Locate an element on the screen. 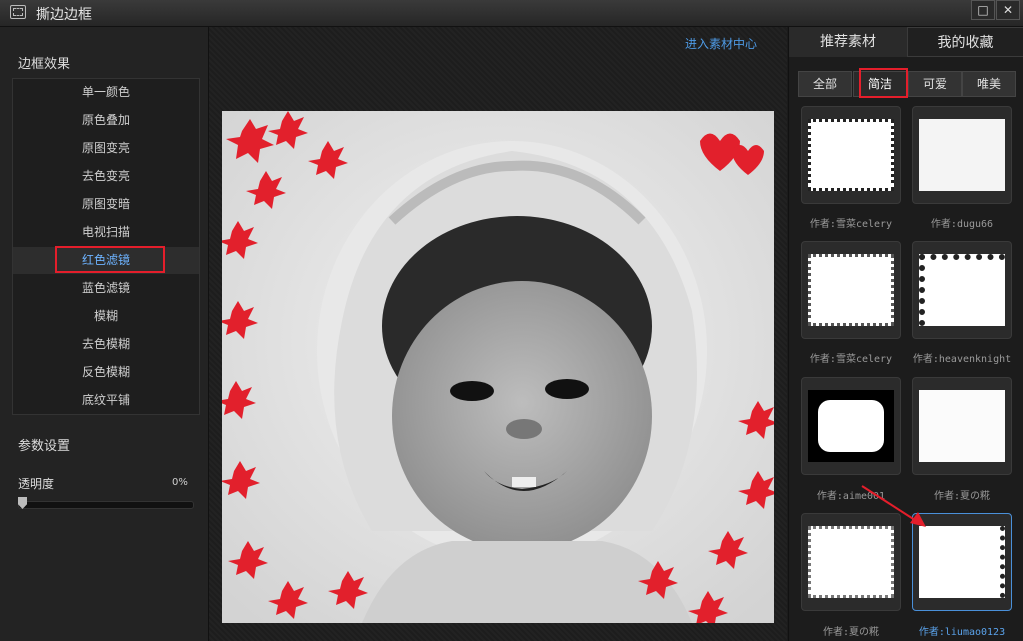 Image resolution: width=1023 pixels, height=641 pixels. opacity-value: 0% is located at coordinates (180, 482).